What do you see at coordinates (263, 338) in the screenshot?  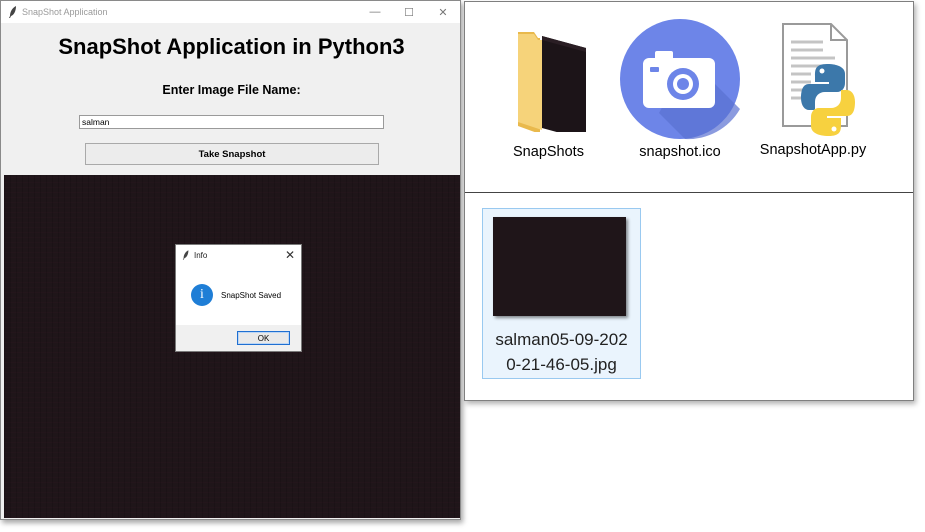 I see `ok-button: OK` at bounding box center [263, 338].